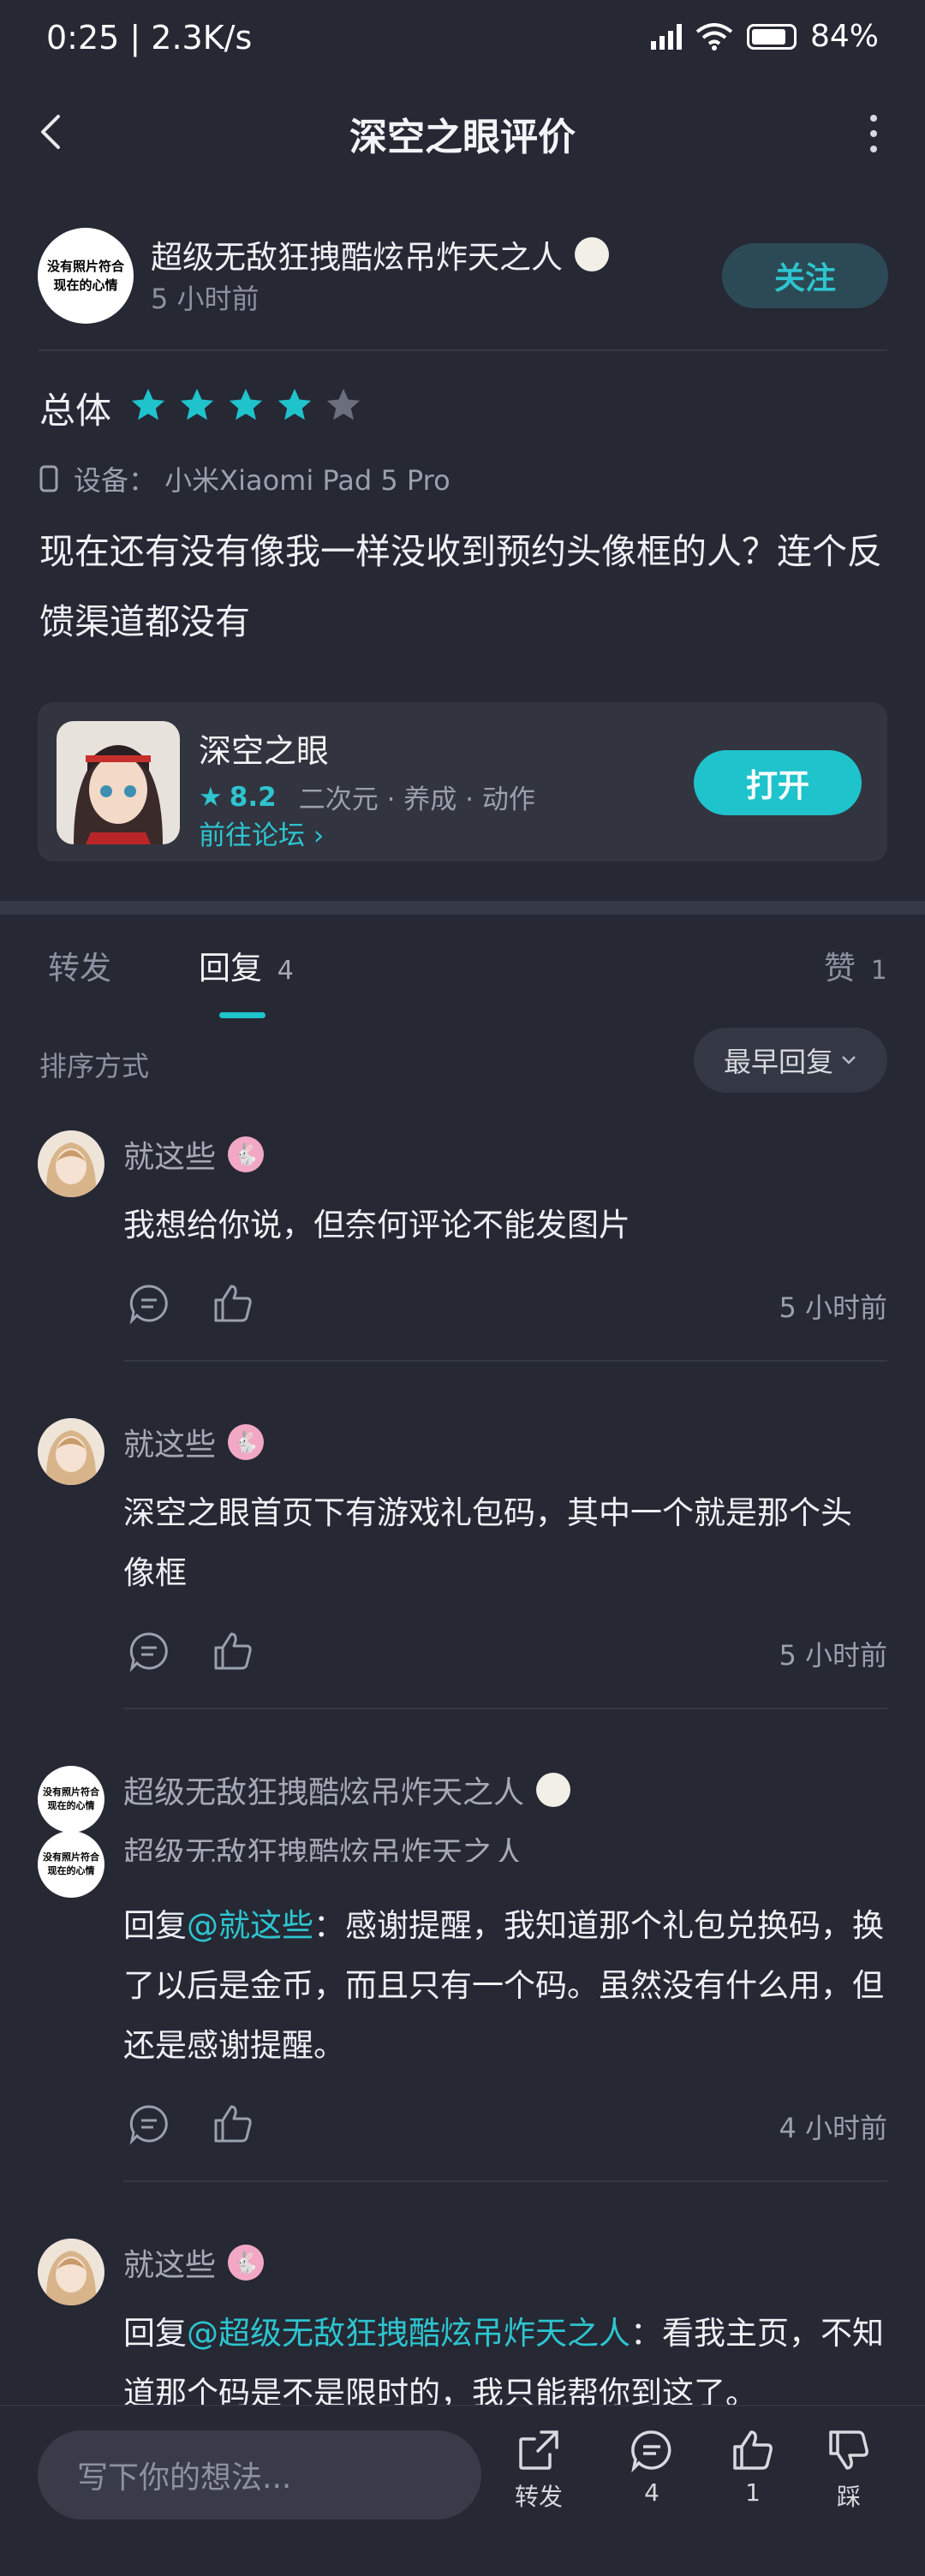 Image resolution: width=925 pixels, height=2576 pixels. What do you see at coordinates (651, 2451) in the screenshot?
I see `comment-icon` at bounding box center [651, 2451].